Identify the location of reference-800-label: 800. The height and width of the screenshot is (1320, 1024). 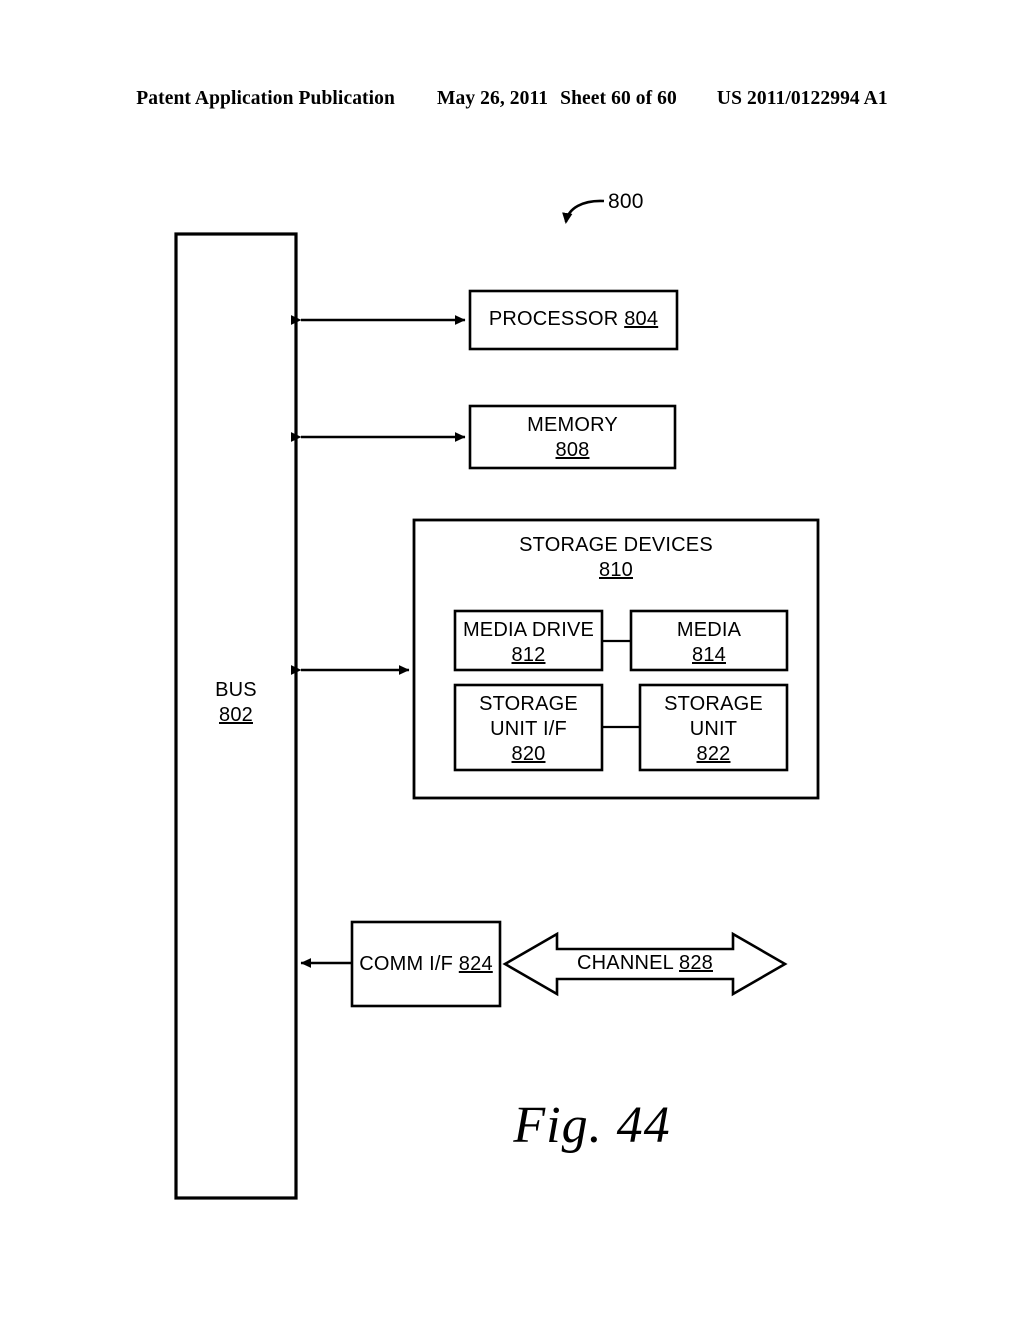
(626, 201).